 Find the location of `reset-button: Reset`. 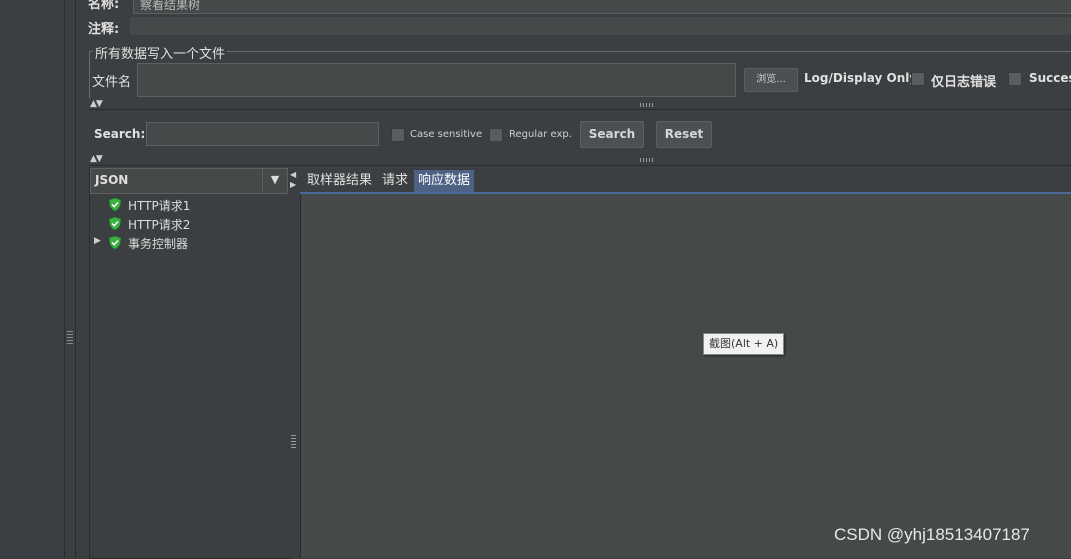

reset-button: Reset is located at coordinates (684, 134).